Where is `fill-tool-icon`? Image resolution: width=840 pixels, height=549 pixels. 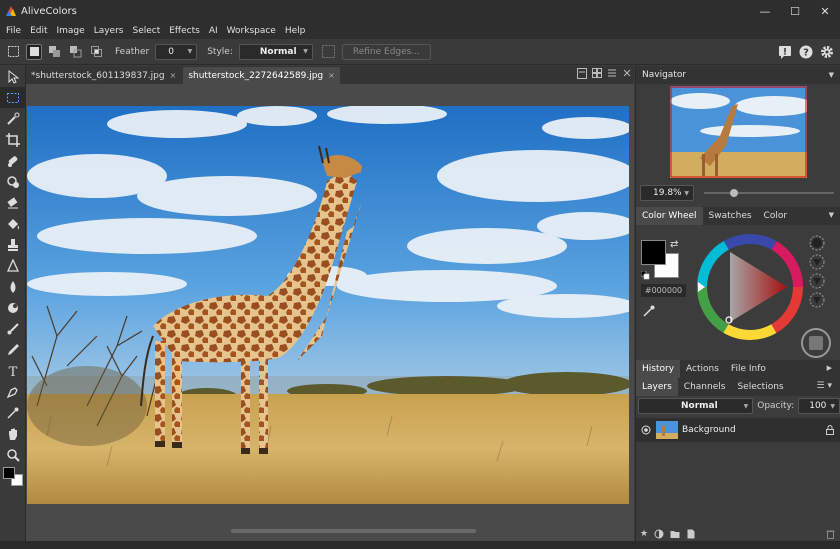
fill-tool-icon is located at coordinates (13, 223).